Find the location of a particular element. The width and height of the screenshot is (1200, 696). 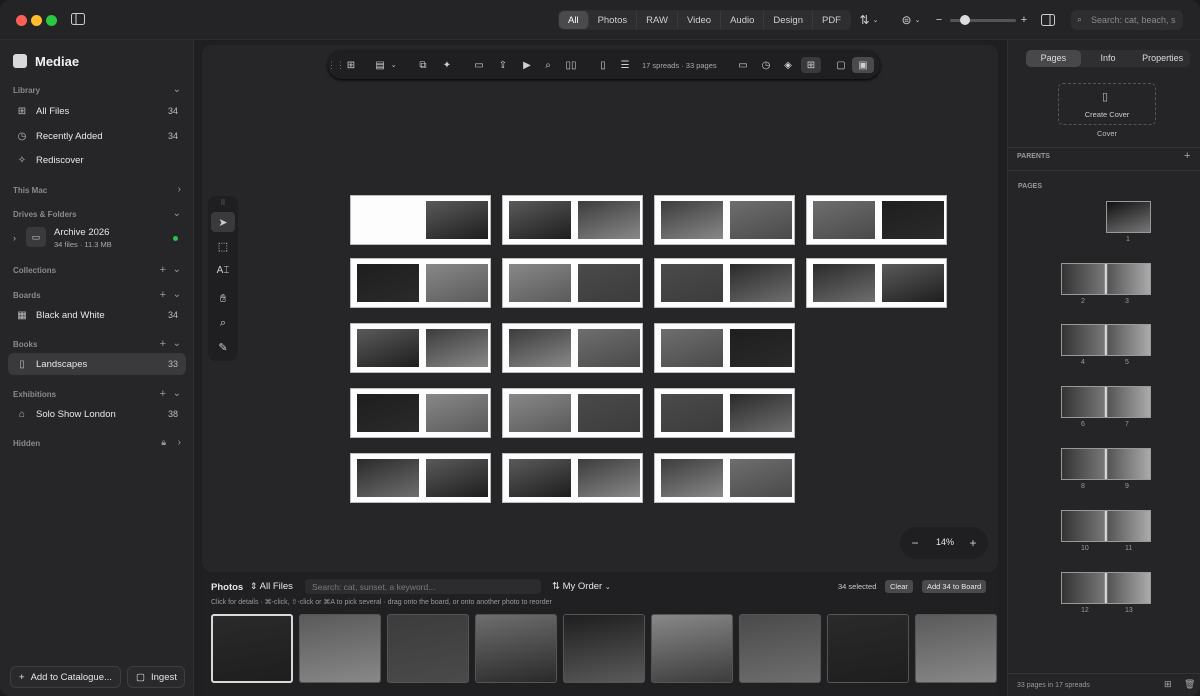

filter-design: Design is located at coordinates (788, 20).